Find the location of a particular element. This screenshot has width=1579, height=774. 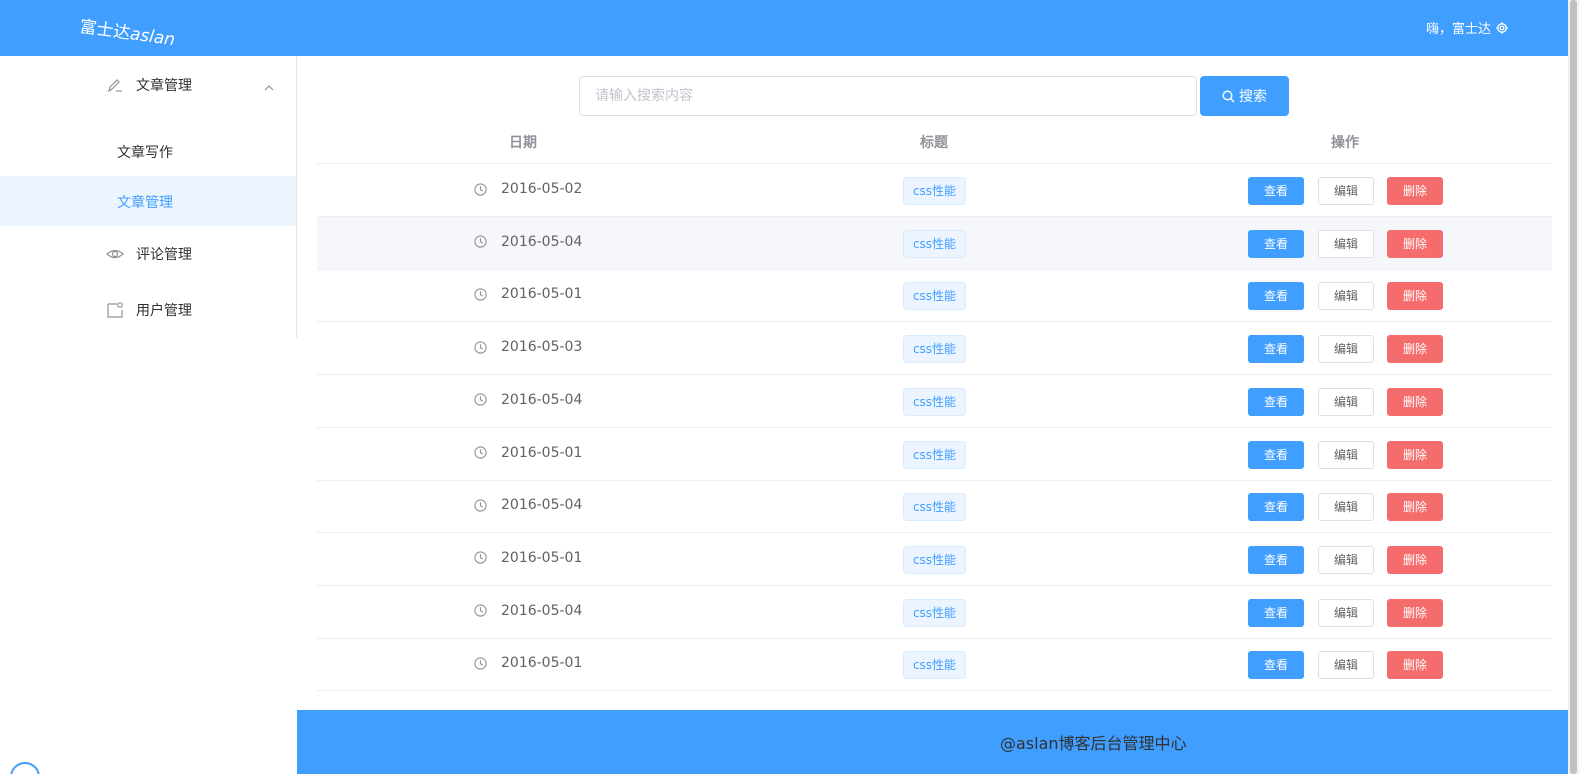

sidebar: 文章管理 文章写作 文章管理 评论管理 用户管理 is located at coordinates (148, 197).